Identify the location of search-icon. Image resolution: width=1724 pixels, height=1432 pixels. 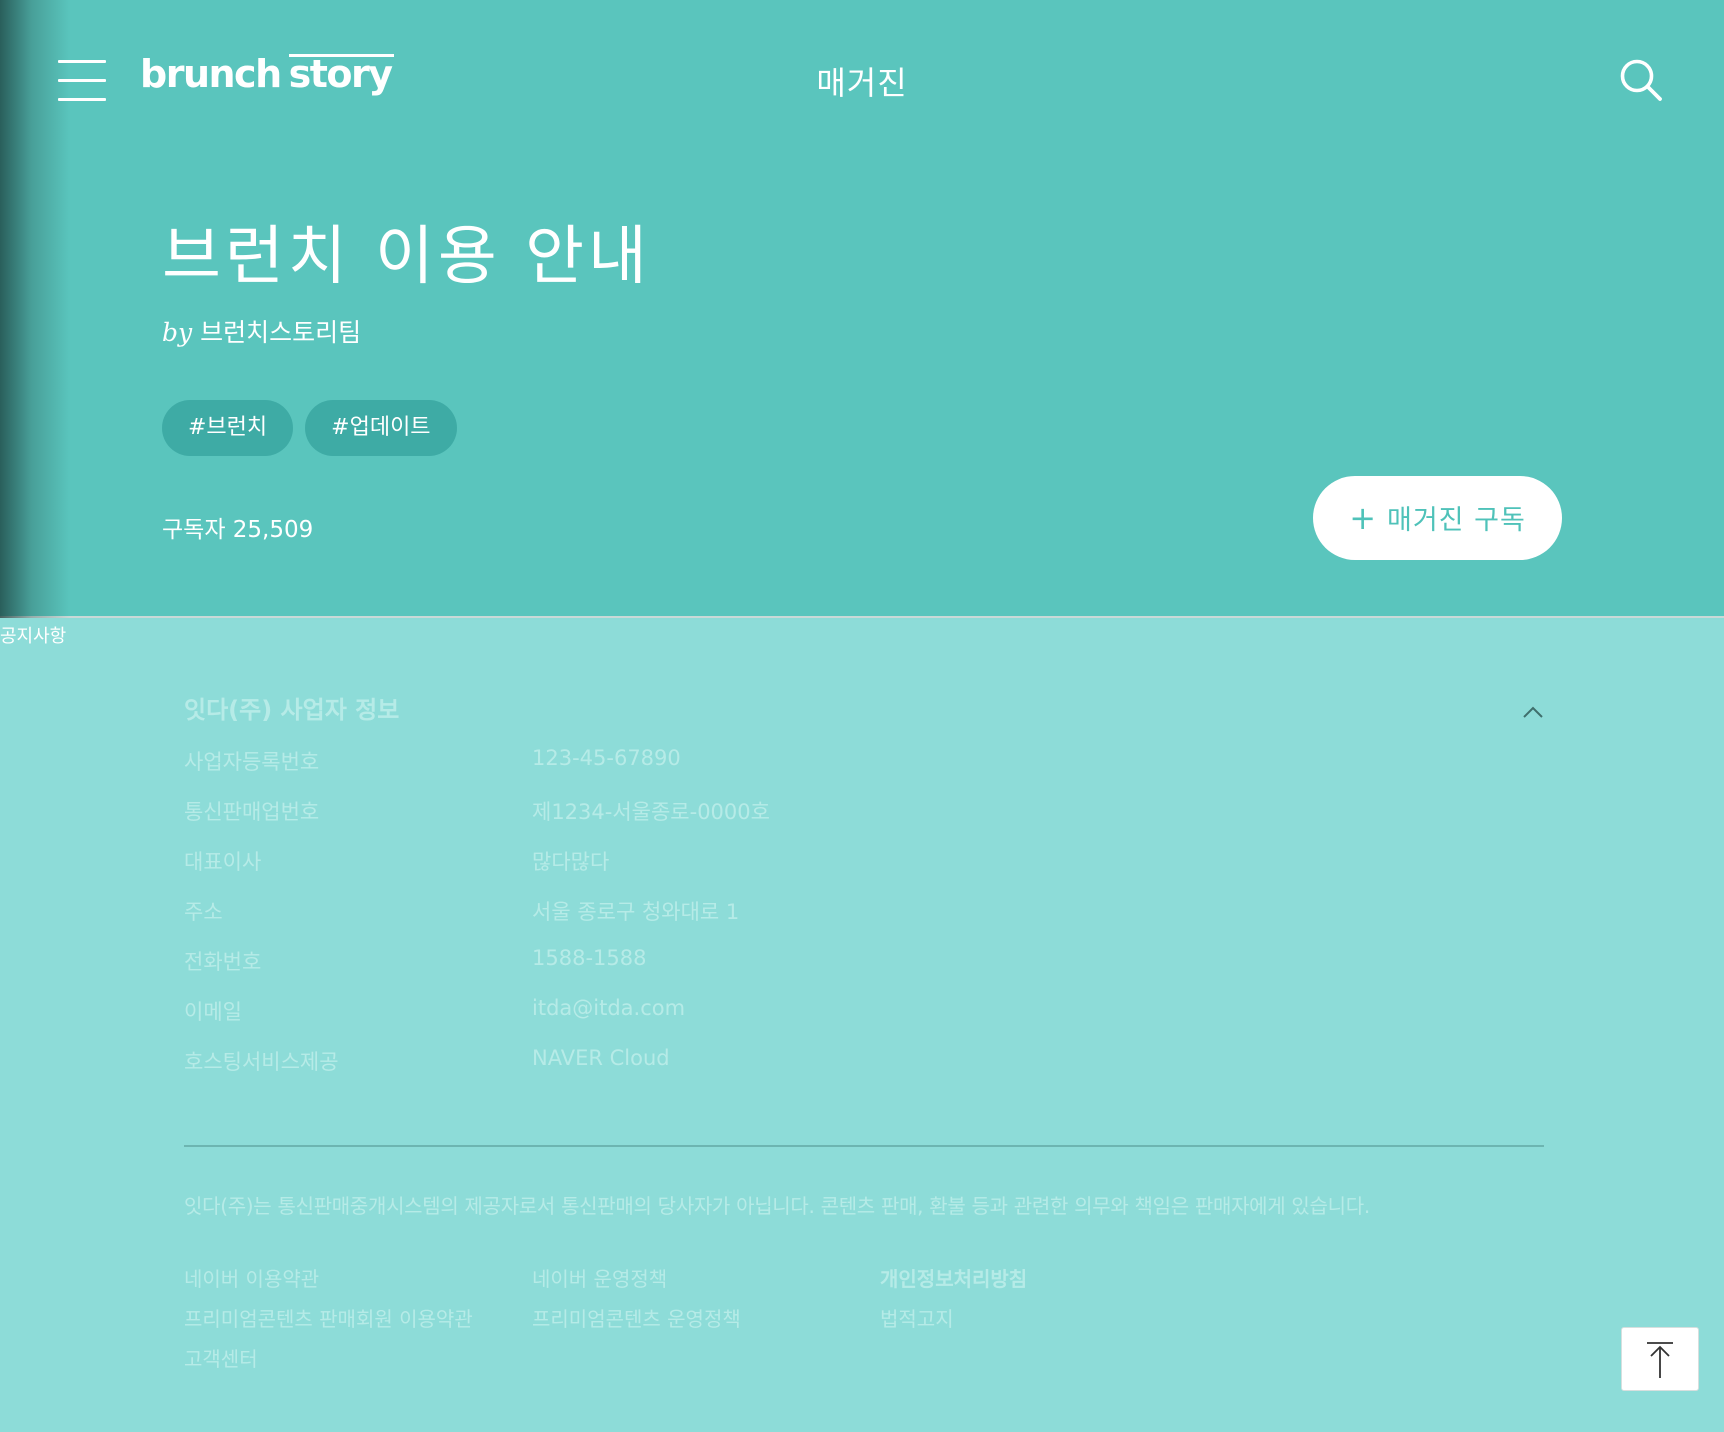
(1641, 80).